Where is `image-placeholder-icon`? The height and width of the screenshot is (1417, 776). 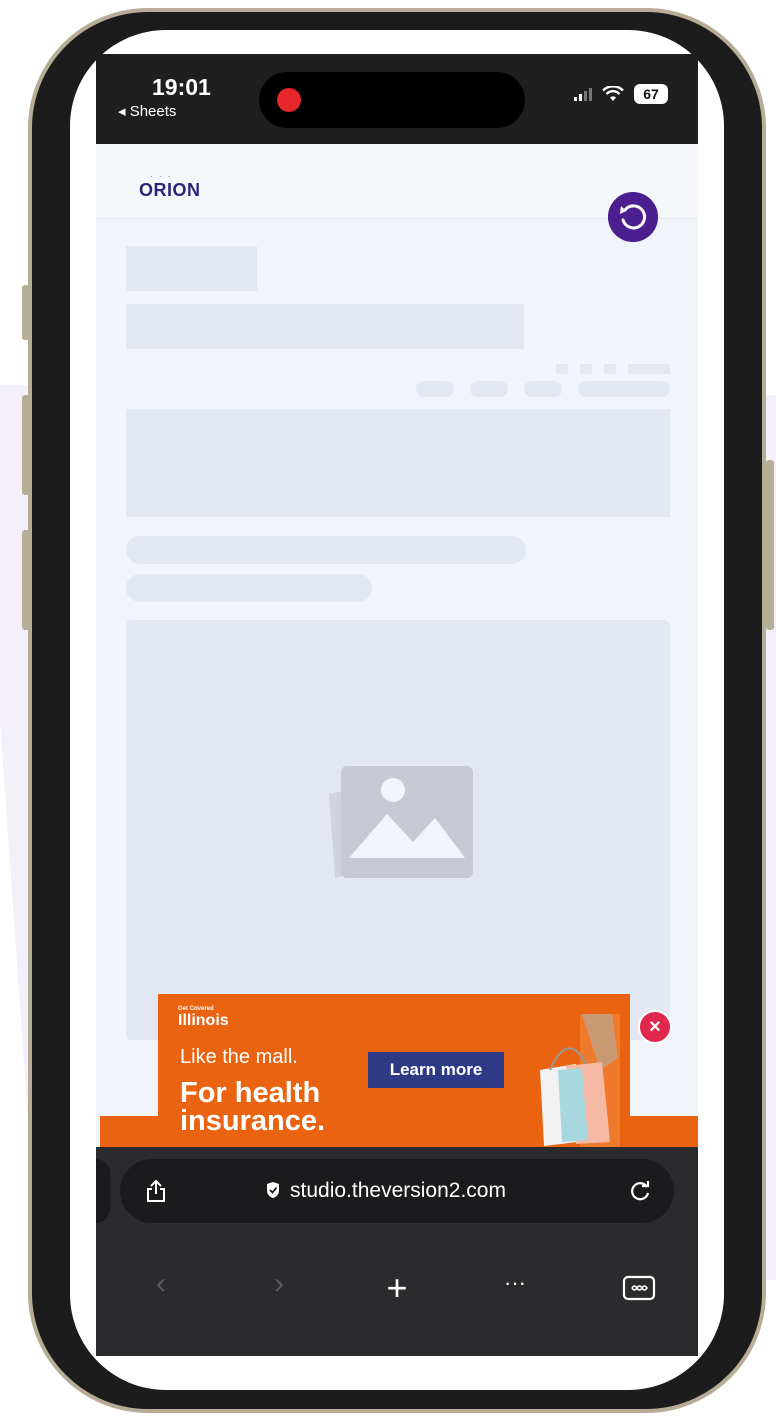
image-placeholder-icon is located at coordinates (401, 822).